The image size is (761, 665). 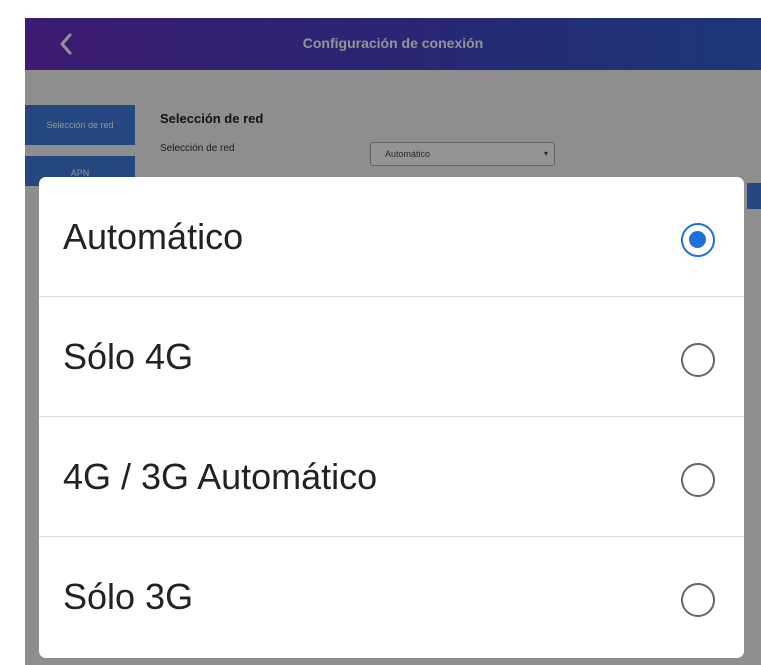 What do you see at coordinates (128, 356) in the screenshot?
I see `option-label: Sólo 4G` at bounding box center [128, 356].